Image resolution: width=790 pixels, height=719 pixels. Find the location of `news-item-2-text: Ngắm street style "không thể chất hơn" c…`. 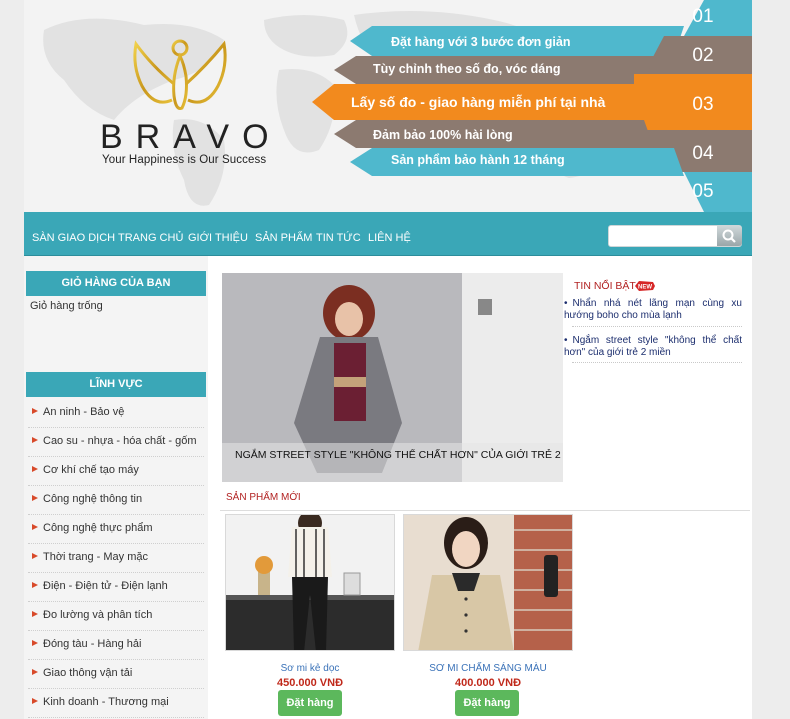

news-item-2-text: Ngắm street style "không thể chất hơn" c… is located at coordinates (653, 346).